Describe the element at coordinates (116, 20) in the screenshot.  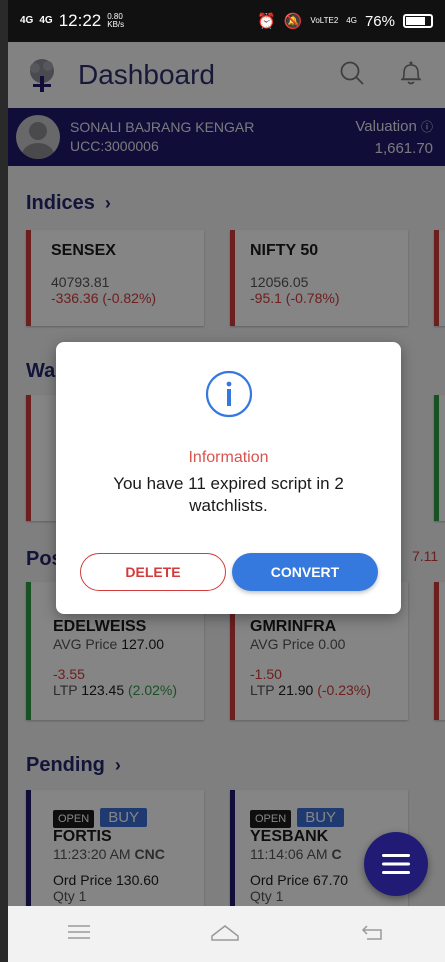
I see `net-speed: 0.80 KB/s` at that location.